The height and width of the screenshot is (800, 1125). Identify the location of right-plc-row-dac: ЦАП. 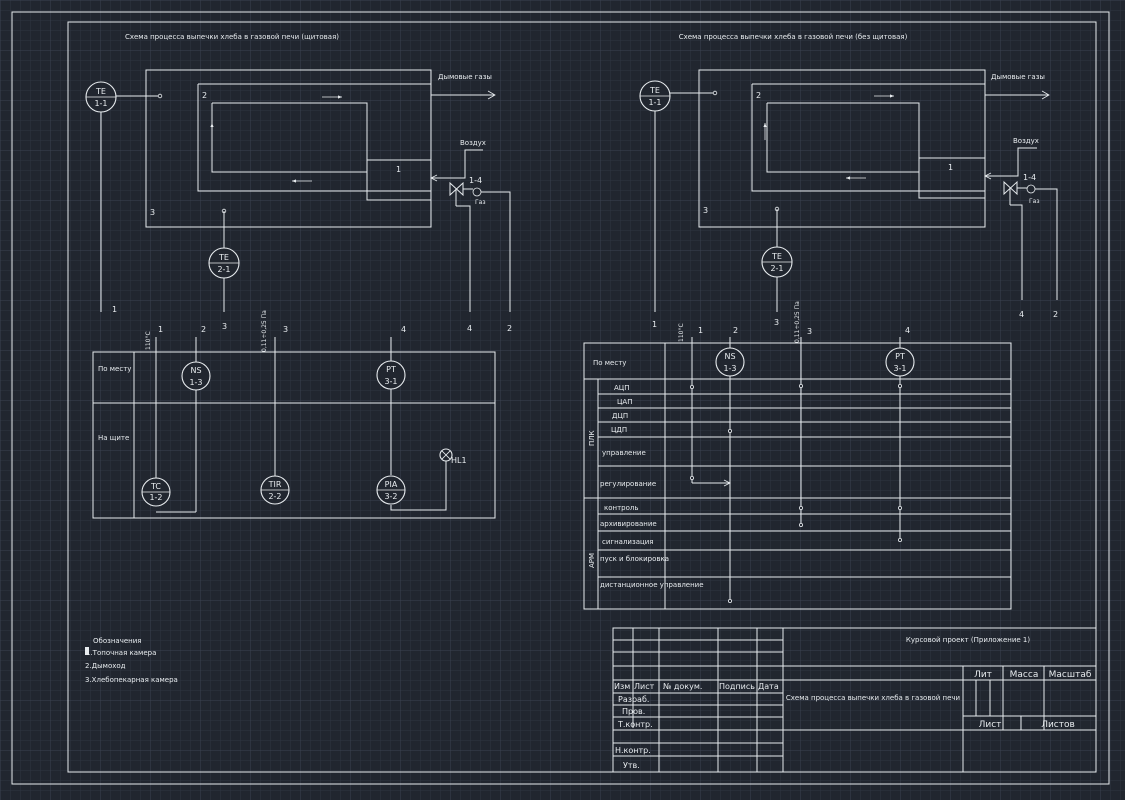
(625, 402).